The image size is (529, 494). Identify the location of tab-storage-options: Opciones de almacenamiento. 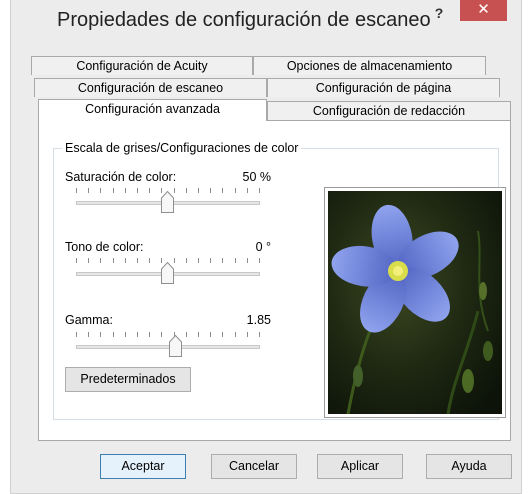
(369, 65).